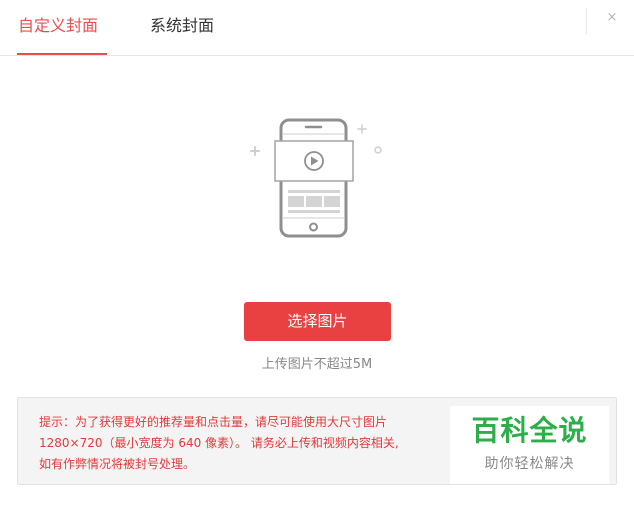  I want to click on tab-bar: 自定义封面 系统封面, so click(317, 28).